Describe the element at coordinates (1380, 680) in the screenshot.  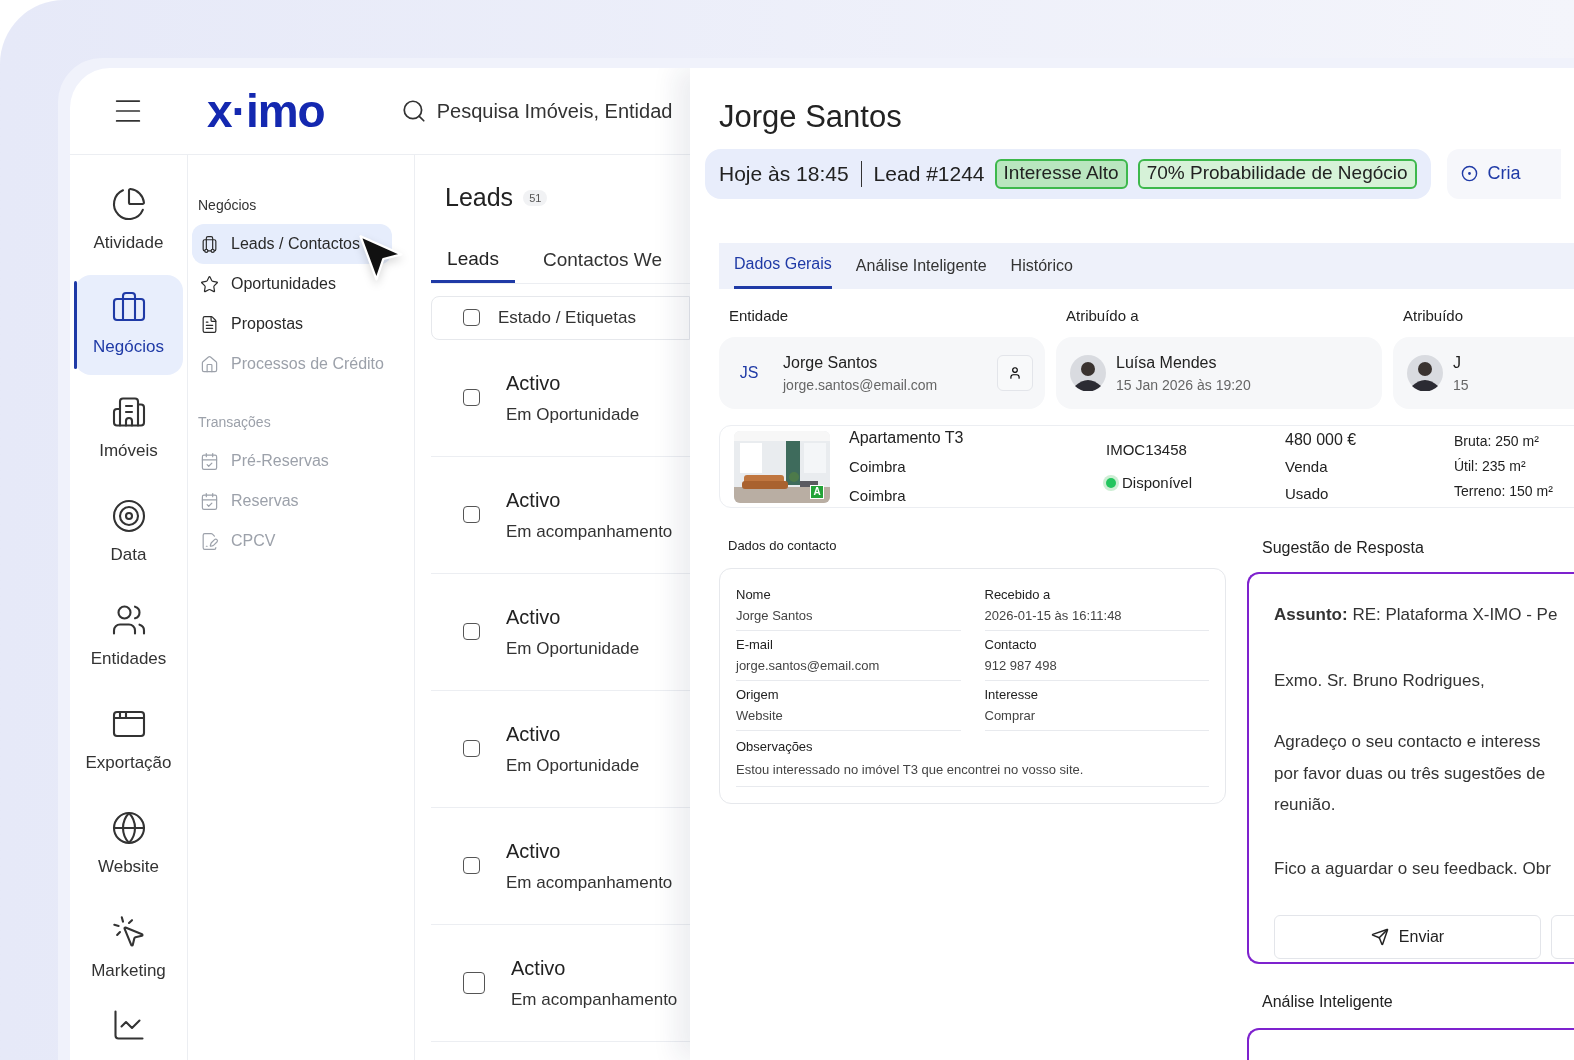
I see `email-greeting: Exmo. Sr. Bruno Rodrigues,` at that location.